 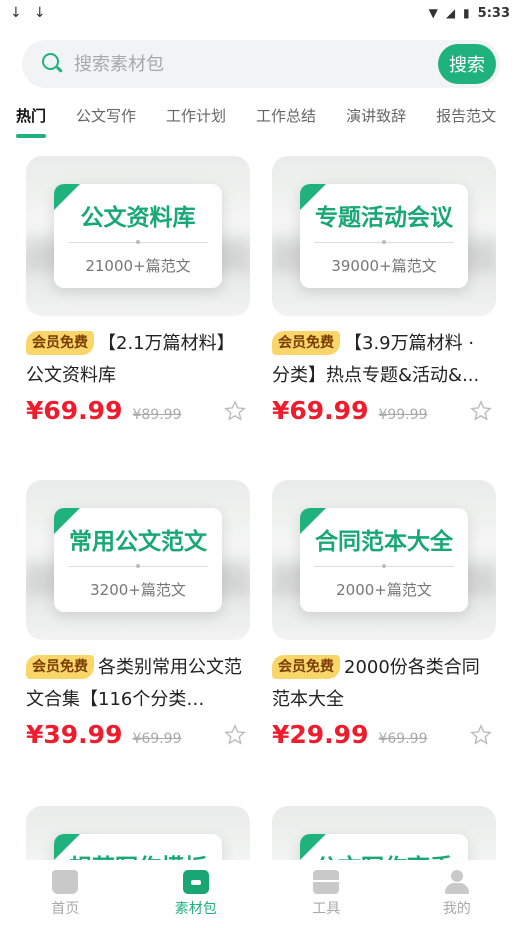 I want to click on status-left: ↓ ↓, so click(x=32, y=13).